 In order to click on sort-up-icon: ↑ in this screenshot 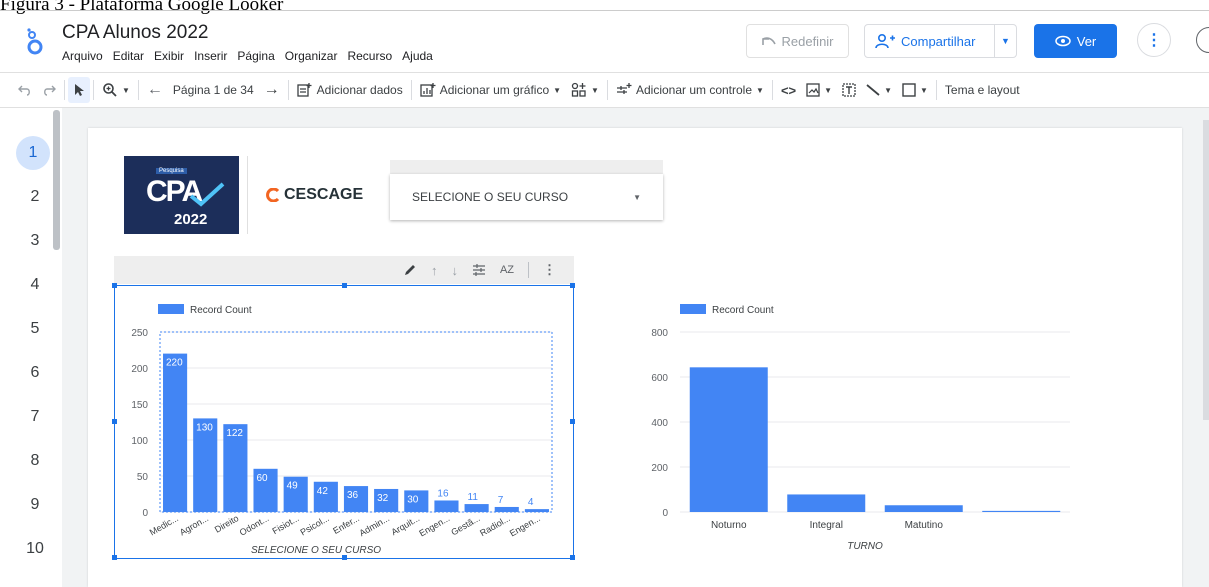, I will do `click(434, 270)`.